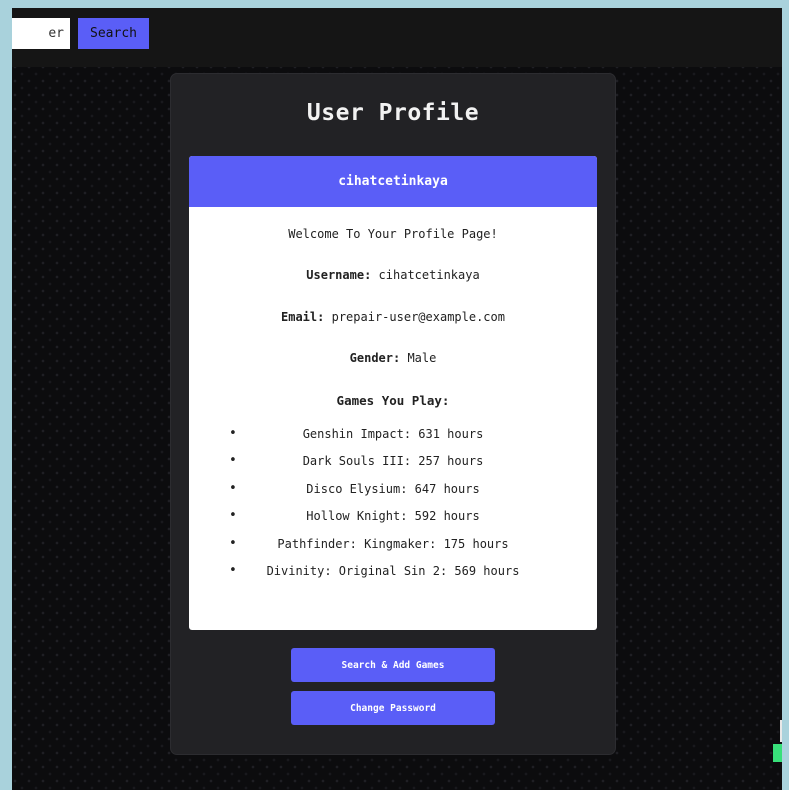  I want to click on list-item: Genshin Impact: 631 hours, so click(393, 438).